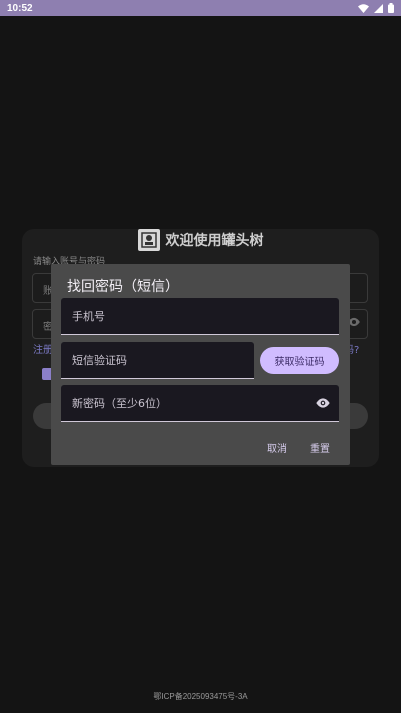  I want to click on app-logo, so click(148, 240).